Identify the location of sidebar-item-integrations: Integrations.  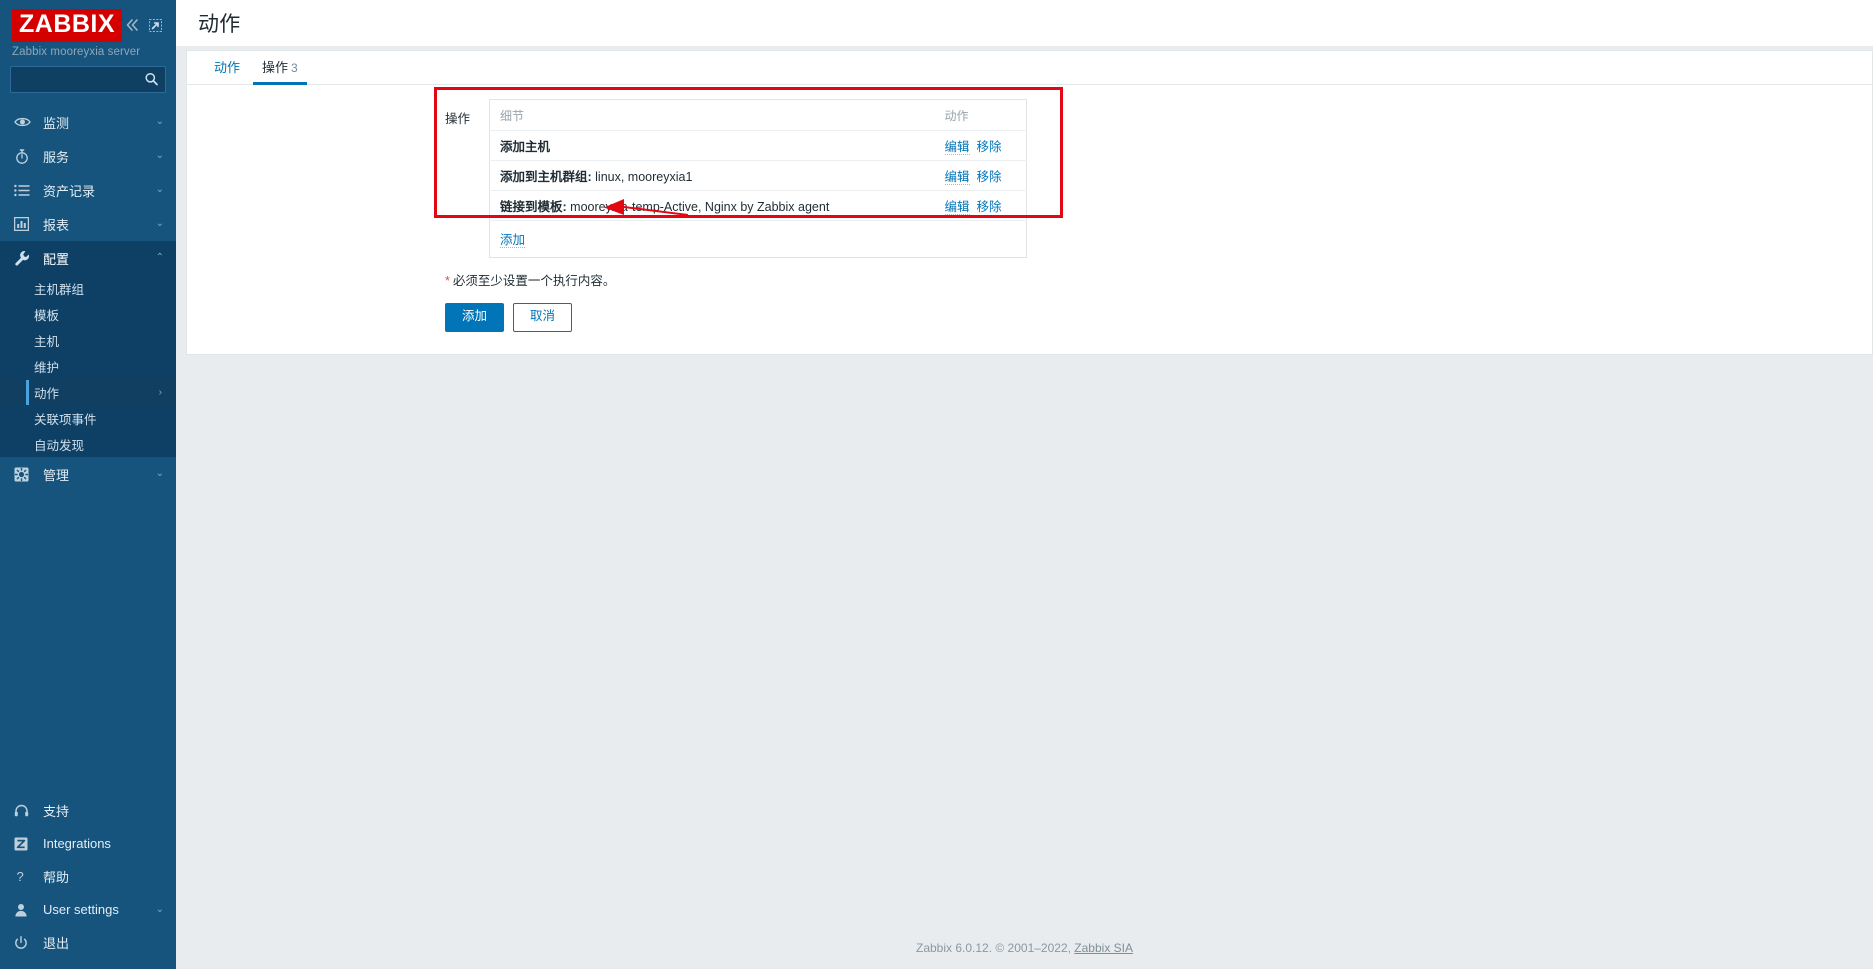
(88, 843).